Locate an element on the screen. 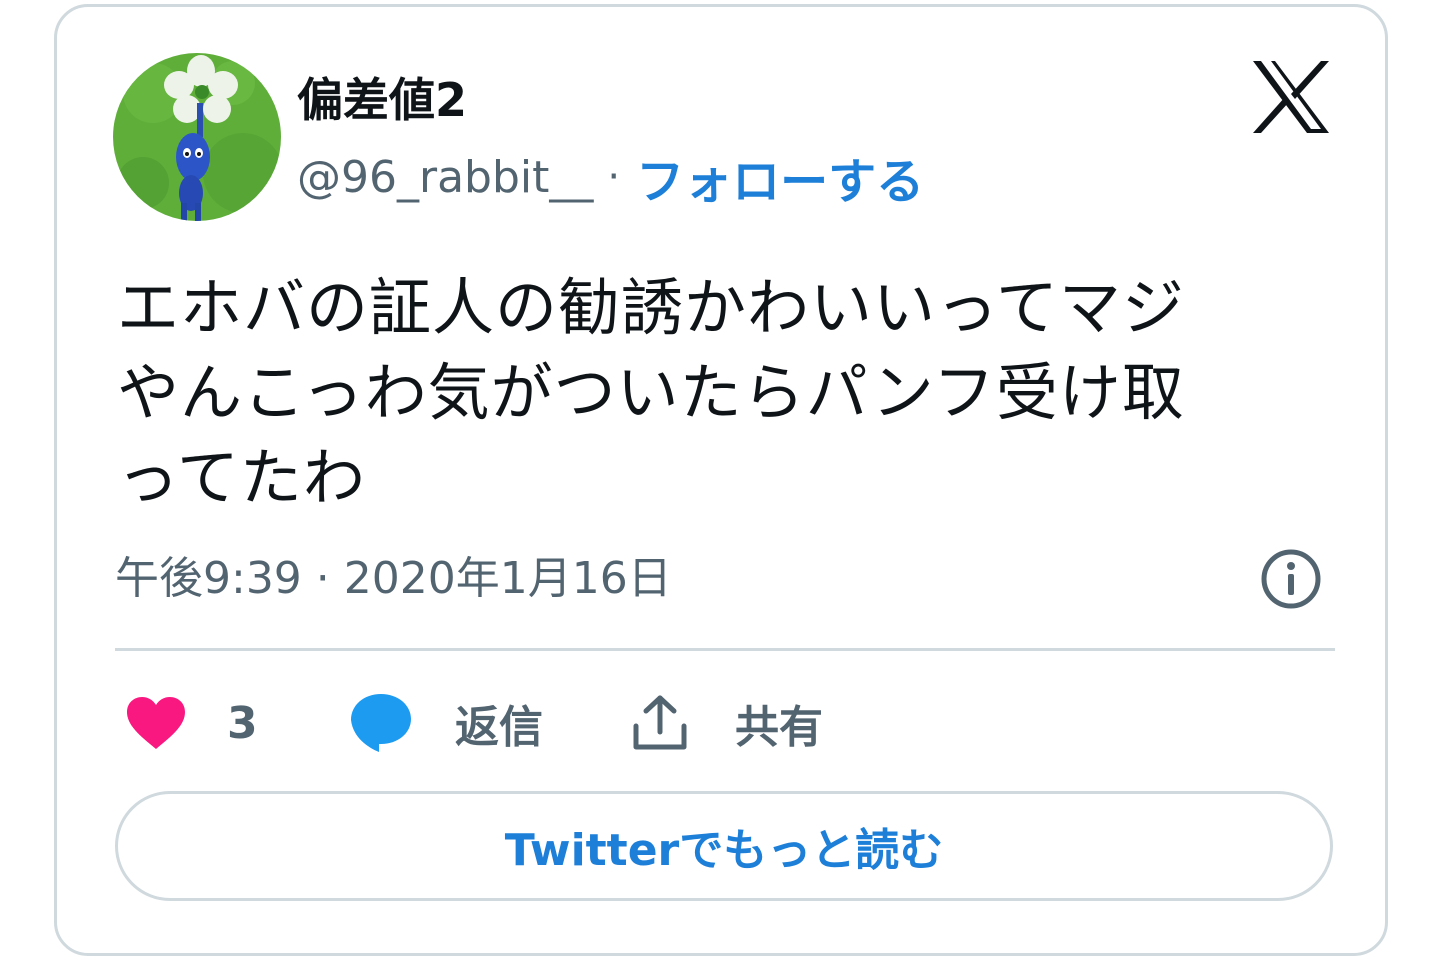 This screenshot has width=1440, height=960. upload-share-icon is located at coordinates (660, 722).